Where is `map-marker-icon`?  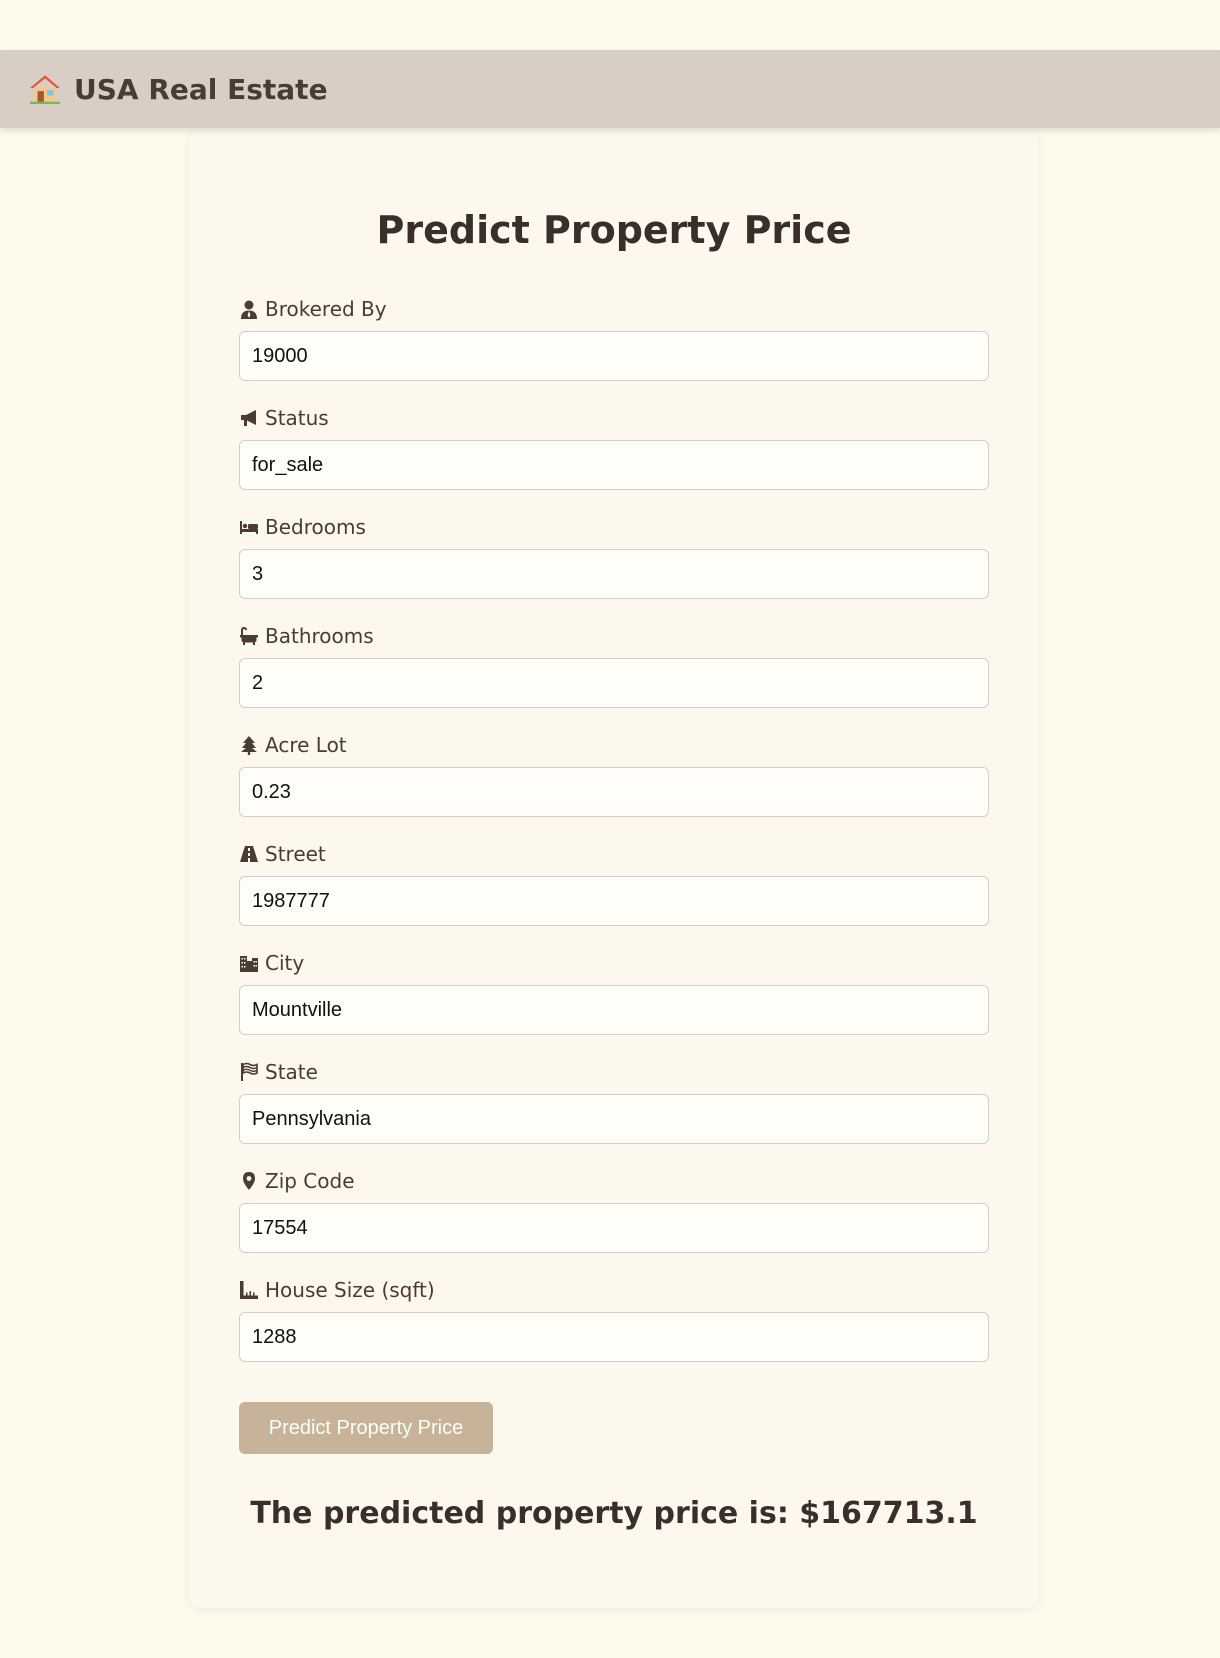 map-marker-icon is located at coordinates (249, 1181).